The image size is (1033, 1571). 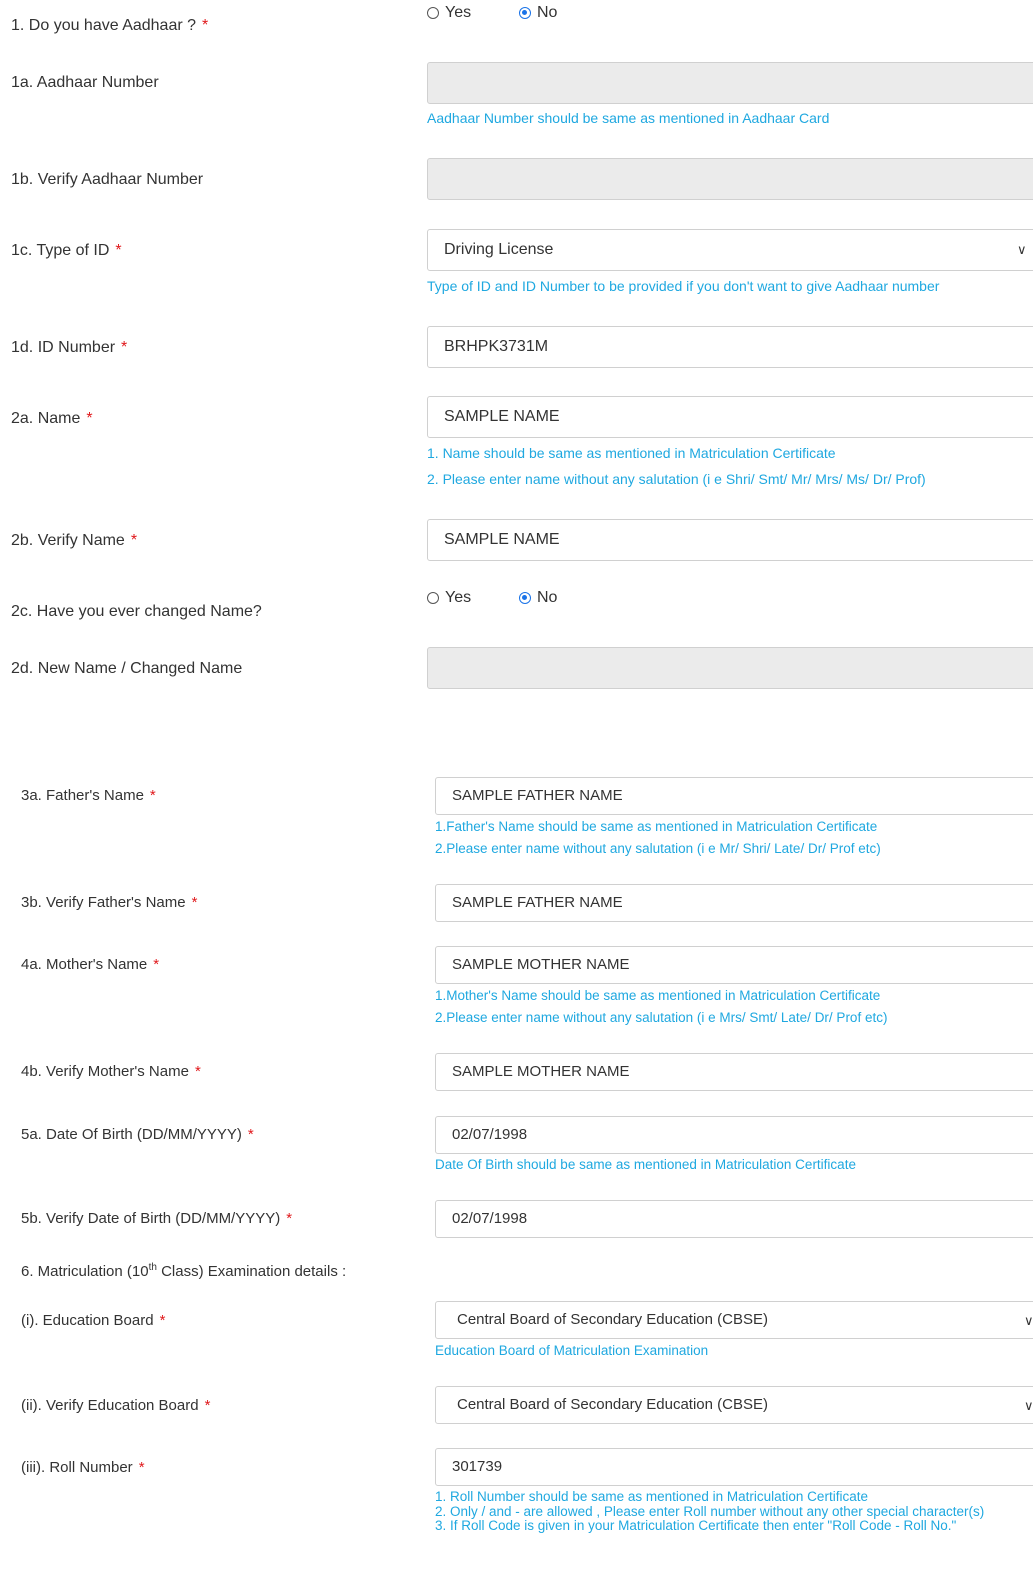 I want to click on verify-father-name-label: 3b. Verify Father's Name *, so click(x=109, y=902).